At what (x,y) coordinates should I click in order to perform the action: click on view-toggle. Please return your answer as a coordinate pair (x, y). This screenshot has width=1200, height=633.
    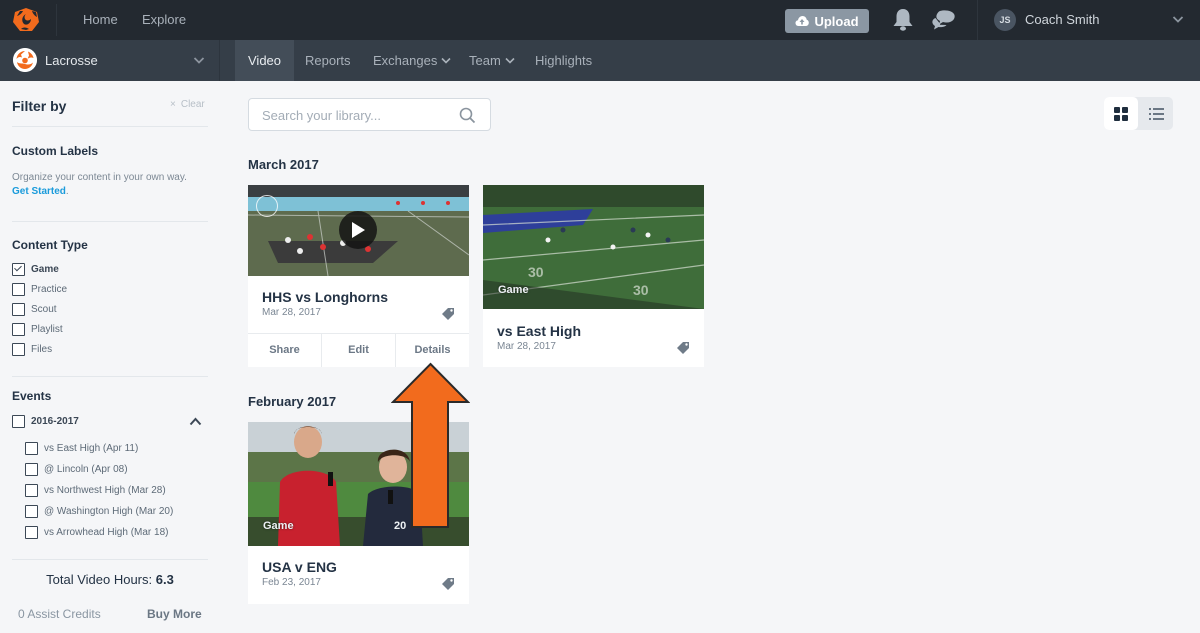
    Looking at the image, I should click on (1138, 113).